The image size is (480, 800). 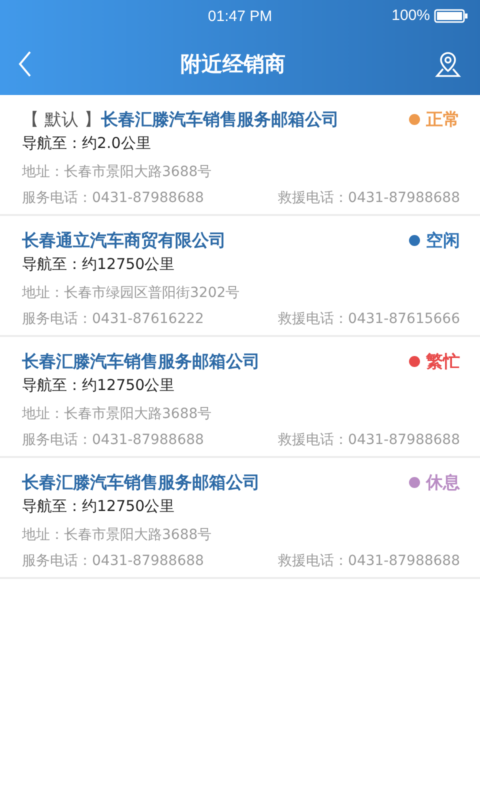 I want to click on service-phone: 服务电话：0431-87616222, so click(x=113, y=319).